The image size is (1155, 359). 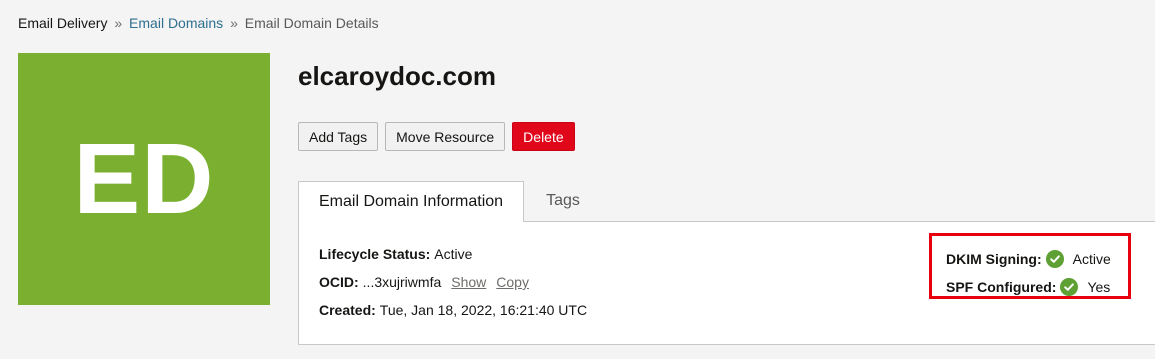 I want to click on email-auth-status-highlight: DKIM Signing: Active SPF Configured: Yes, so click(x=1030, y=266).